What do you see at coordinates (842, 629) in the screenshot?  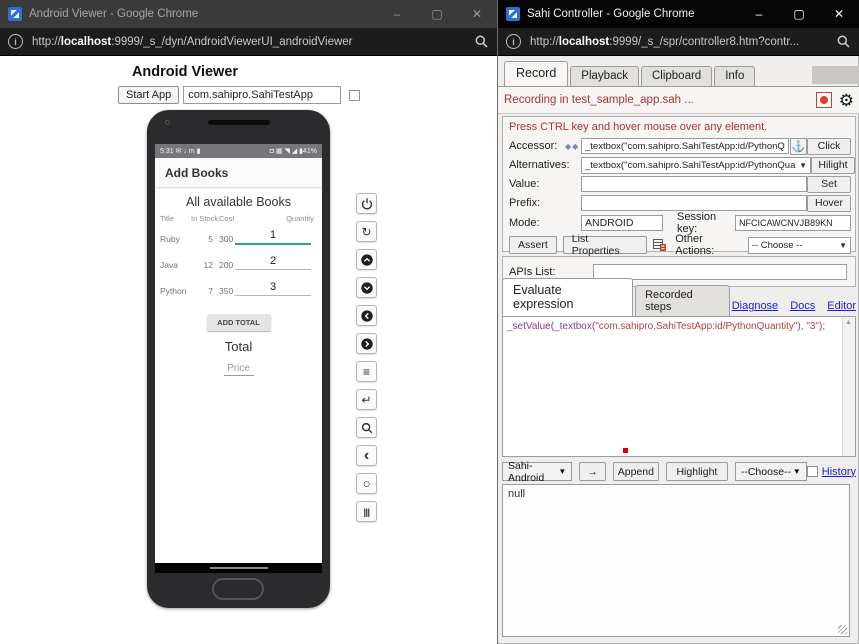 I see `resize-handle-icon` at bounding box center [842, 629].